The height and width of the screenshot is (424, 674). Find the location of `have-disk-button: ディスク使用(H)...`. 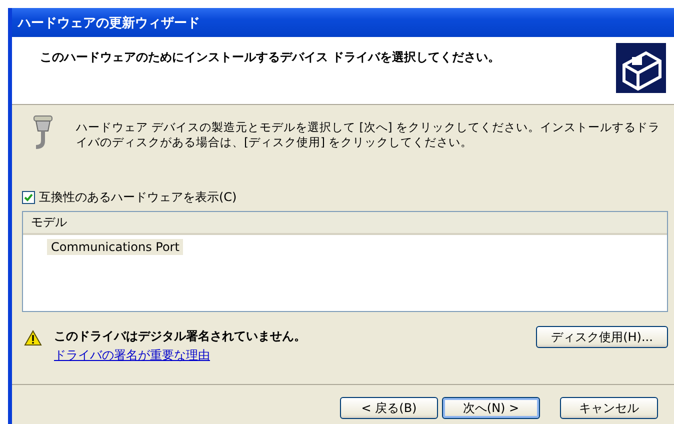

have-disk-button: ディスク使用(H)... is located at coordinates (602, 337).